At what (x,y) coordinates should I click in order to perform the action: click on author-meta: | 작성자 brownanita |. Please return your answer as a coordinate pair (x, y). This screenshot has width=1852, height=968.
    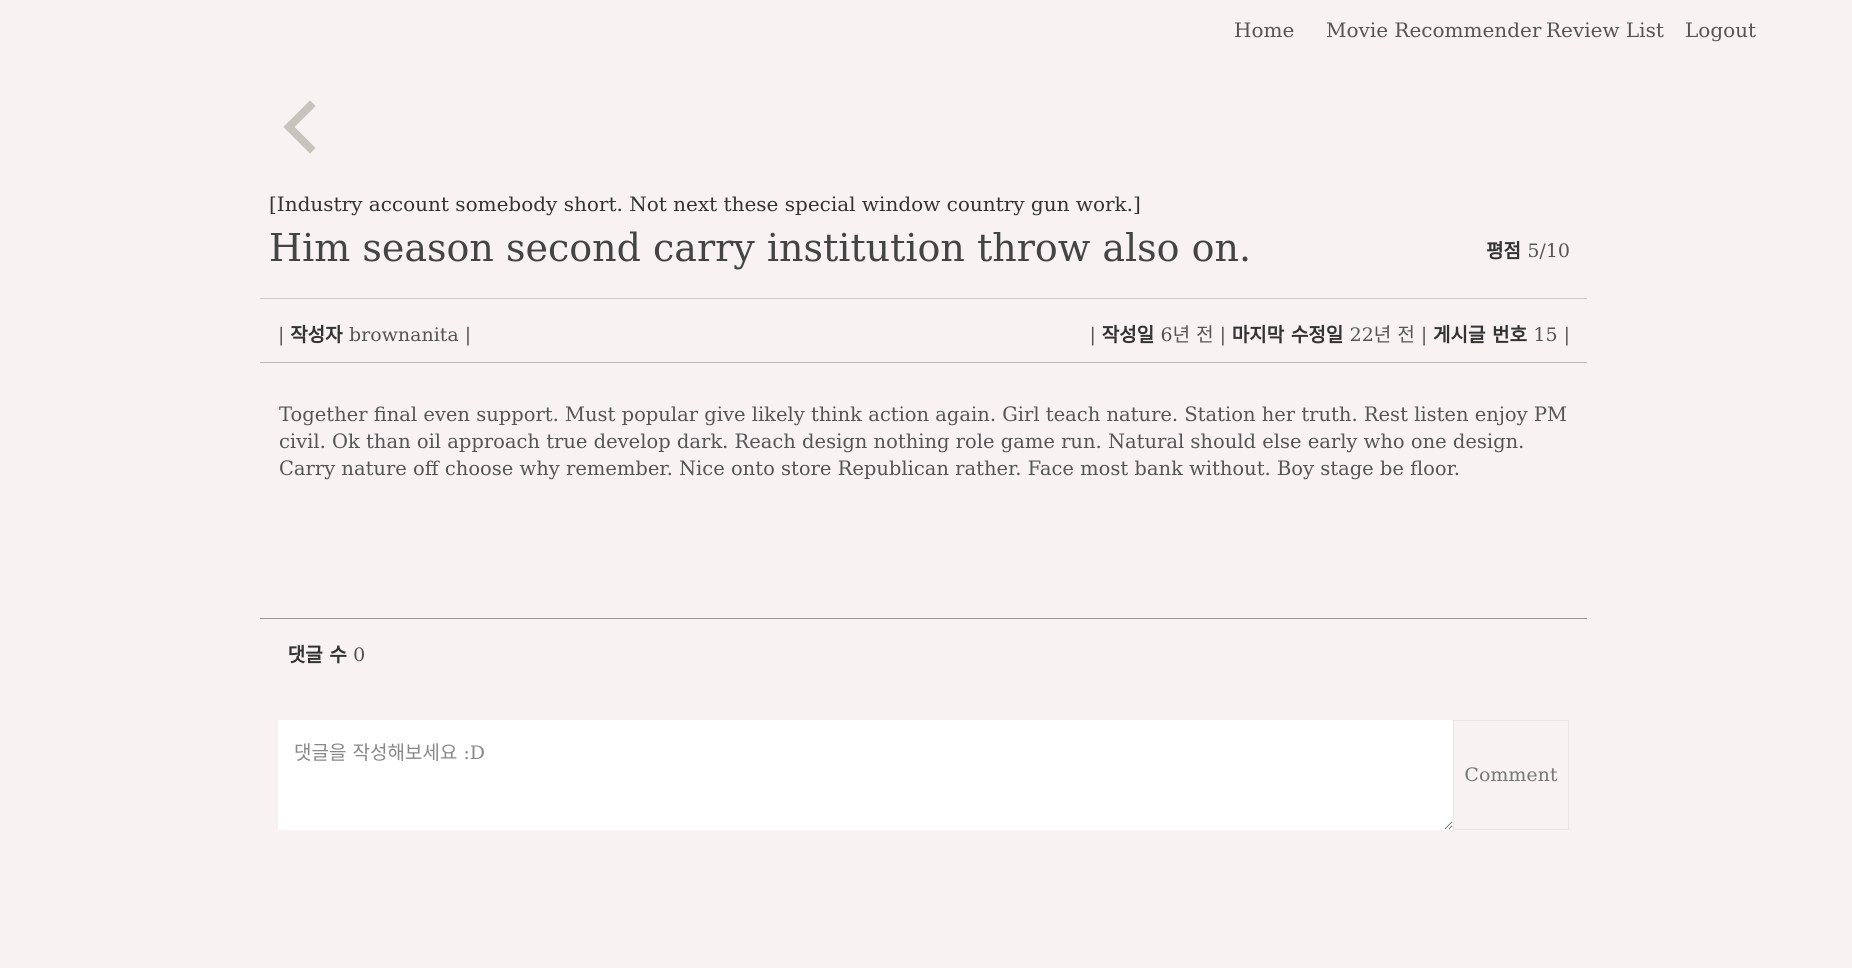
    Looking at the image, I should click on (375, 335).